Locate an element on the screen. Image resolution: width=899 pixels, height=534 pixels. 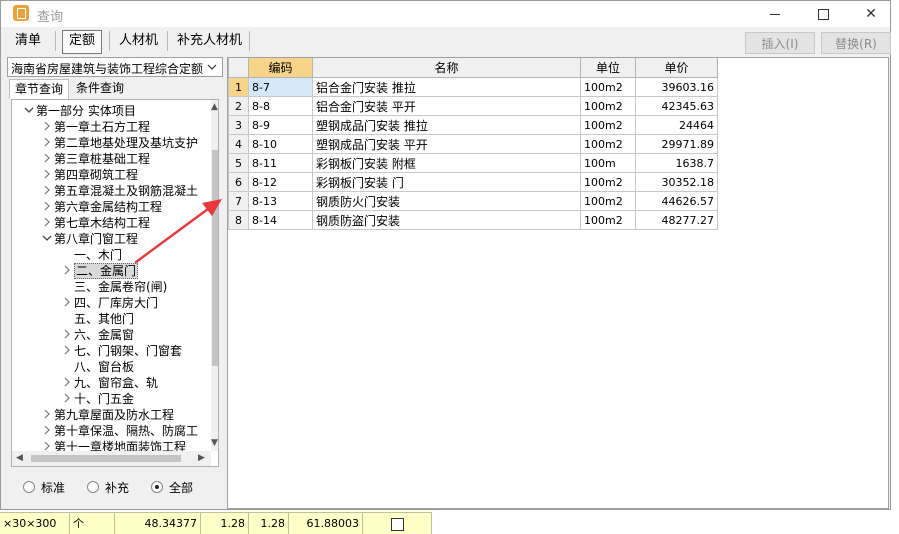
scroll-up-icon: ▲ is located at coordinates (214, 107).